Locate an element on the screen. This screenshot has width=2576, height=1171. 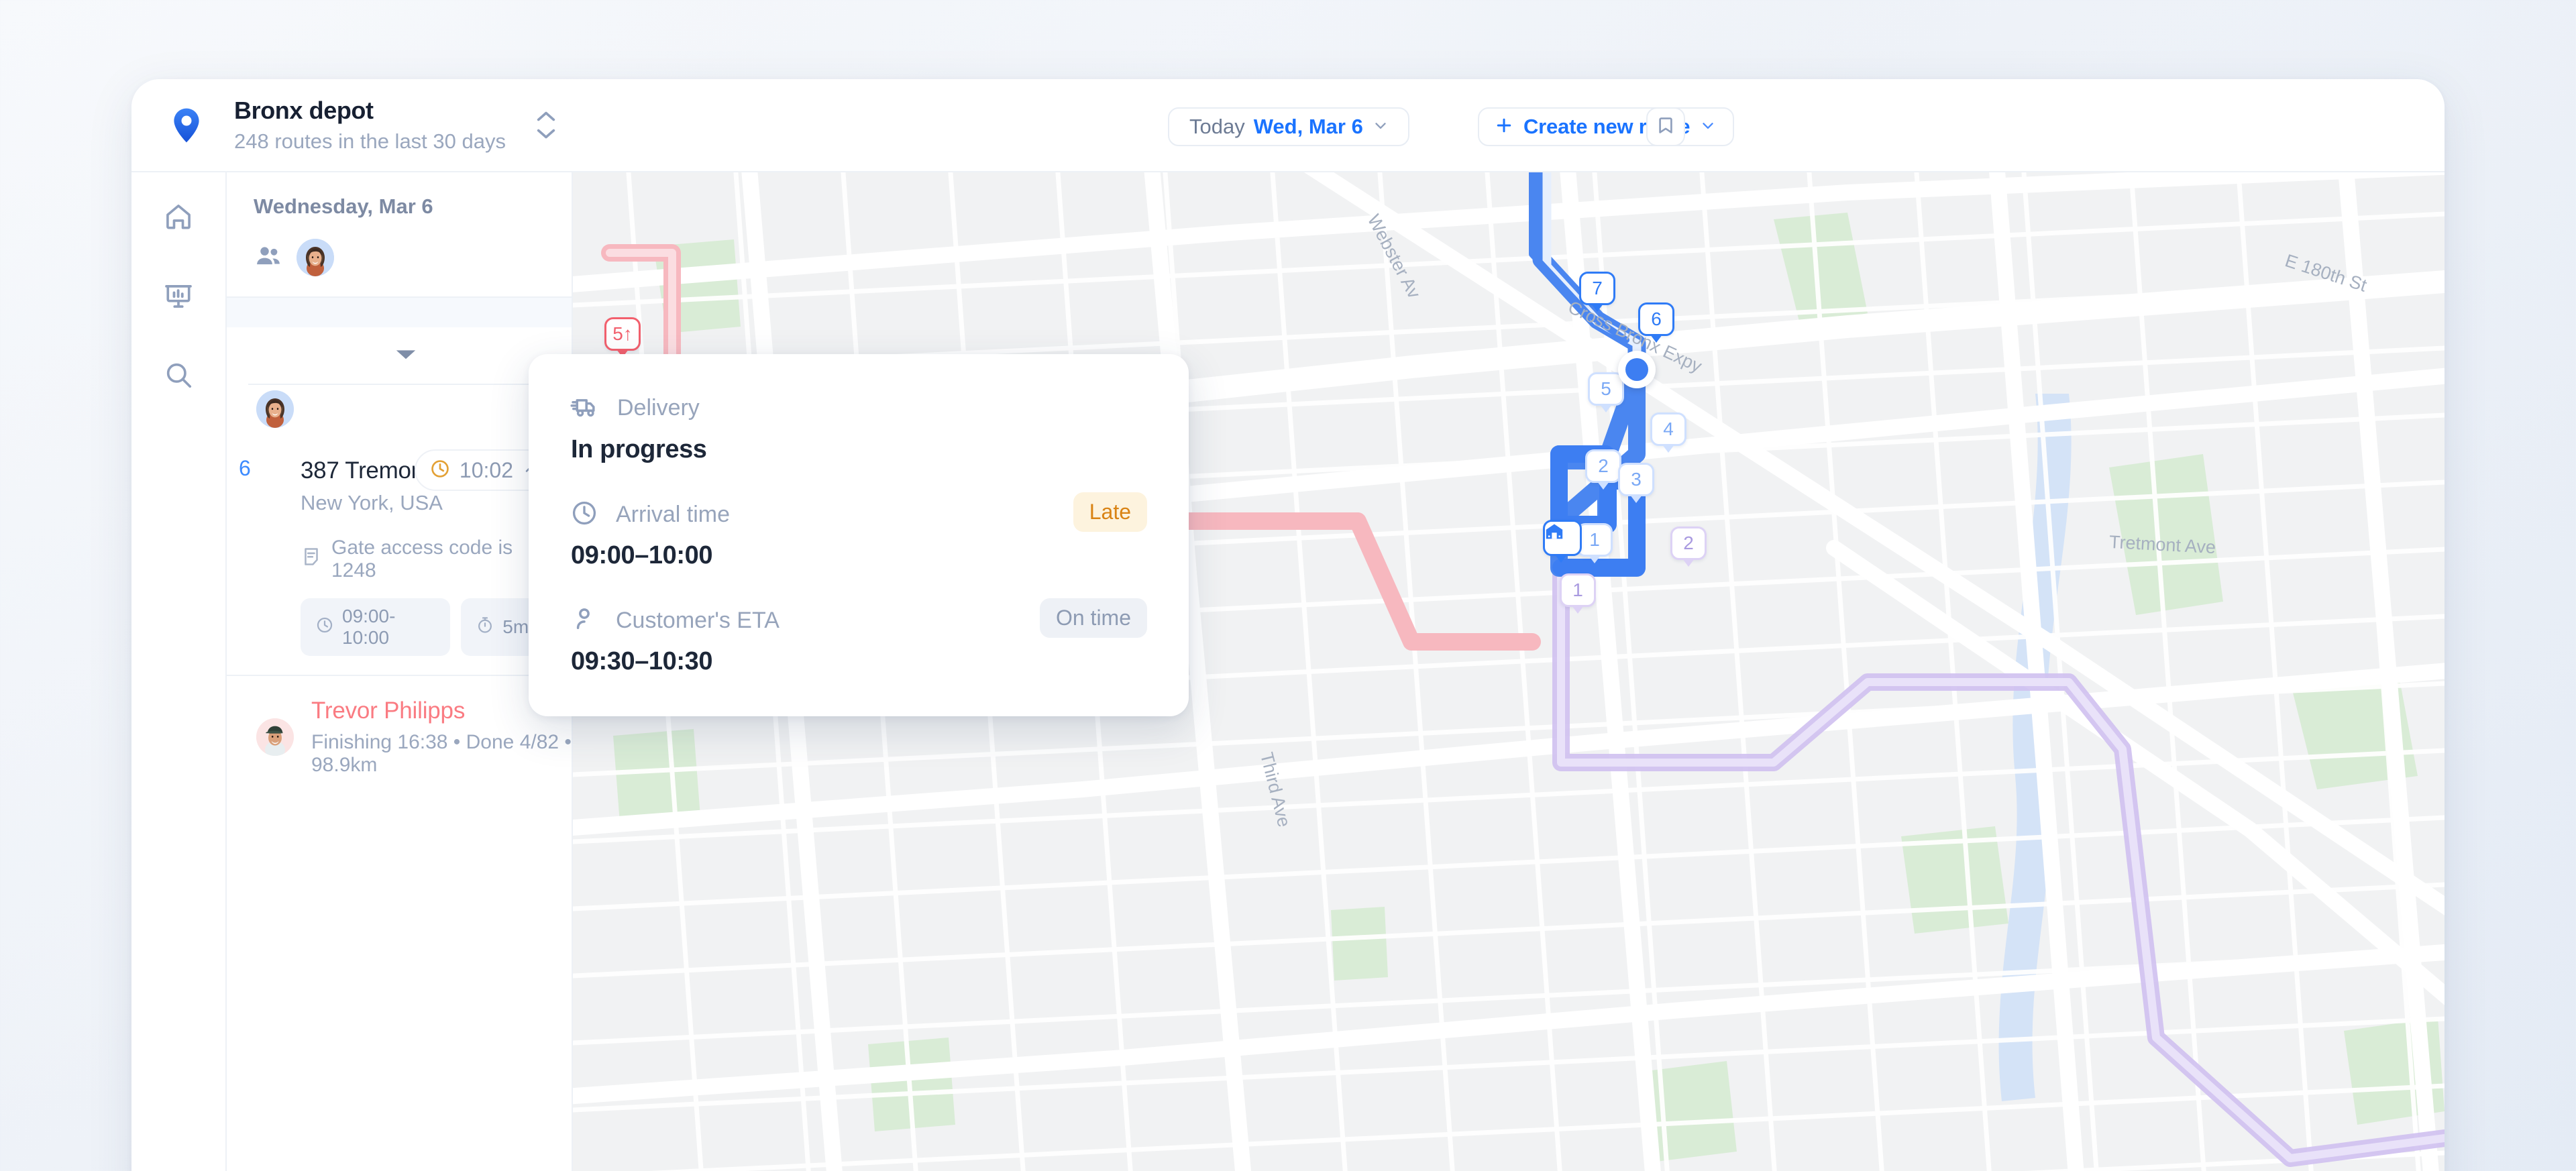
panel-people-row is located at coordinates (399, 257).